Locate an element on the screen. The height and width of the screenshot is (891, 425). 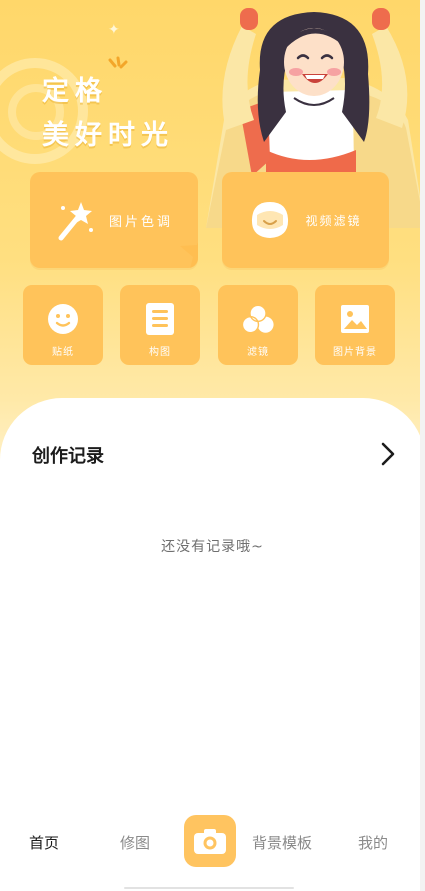
headline-line-2: 美好时光 is located at coordinates (108, 135).